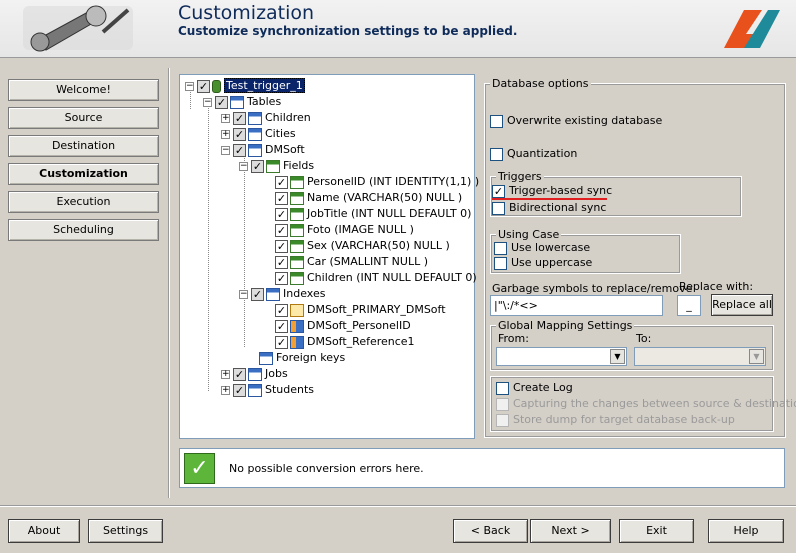  What do you see at coordinates (266, 118) in the screenshot?
I see `tree-node-children: + ✓ Children` at bounding box center [266, 118].